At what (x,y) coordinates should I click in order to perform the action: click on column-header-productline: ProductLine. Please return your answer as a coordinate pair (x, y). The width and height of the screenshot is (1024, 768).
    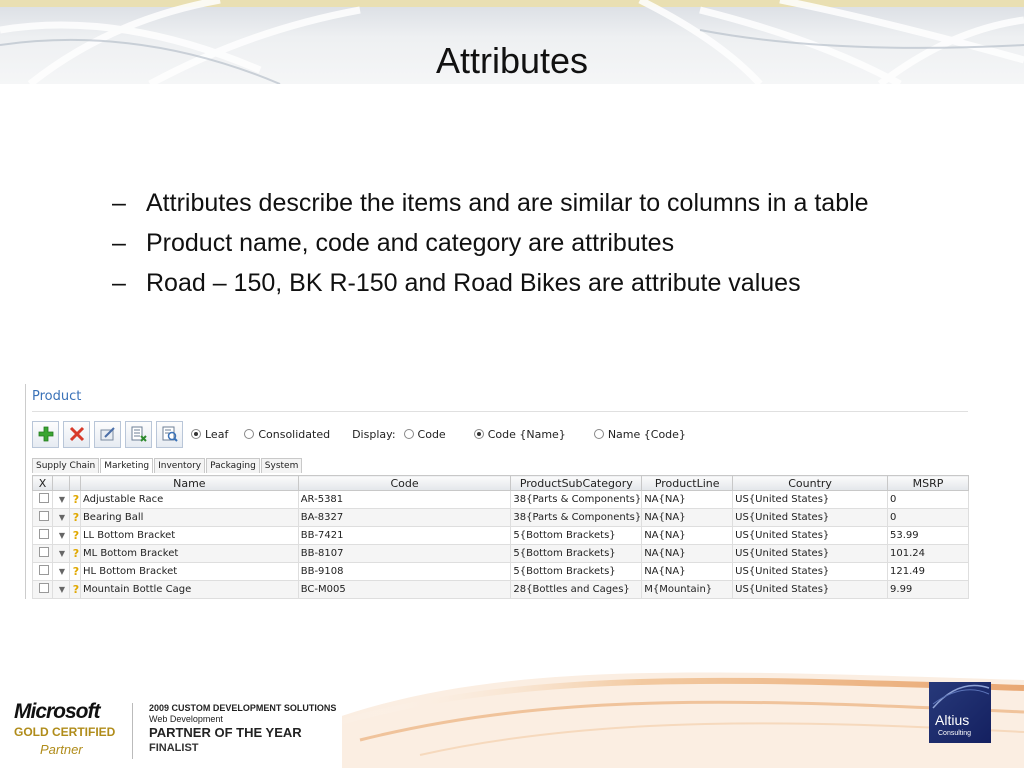
    Looking at the image, I should click on (687, 483).